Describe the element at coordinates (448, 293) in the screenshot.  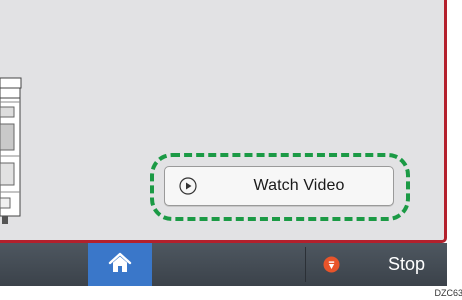
I see `figure-id-label: DZC630` at that location.